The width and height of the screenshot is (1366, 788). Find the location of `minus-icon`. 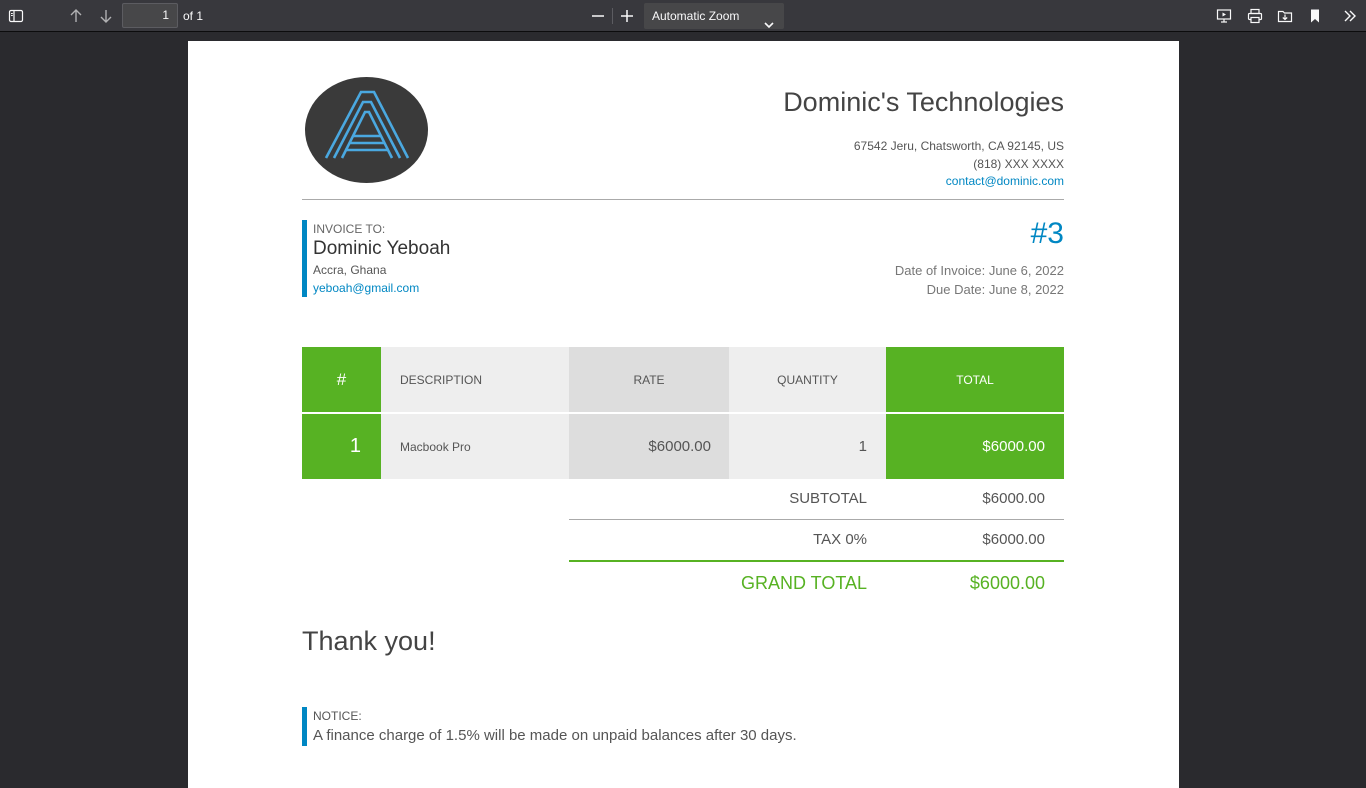

minus-icon is located at coordinates (598, 16).